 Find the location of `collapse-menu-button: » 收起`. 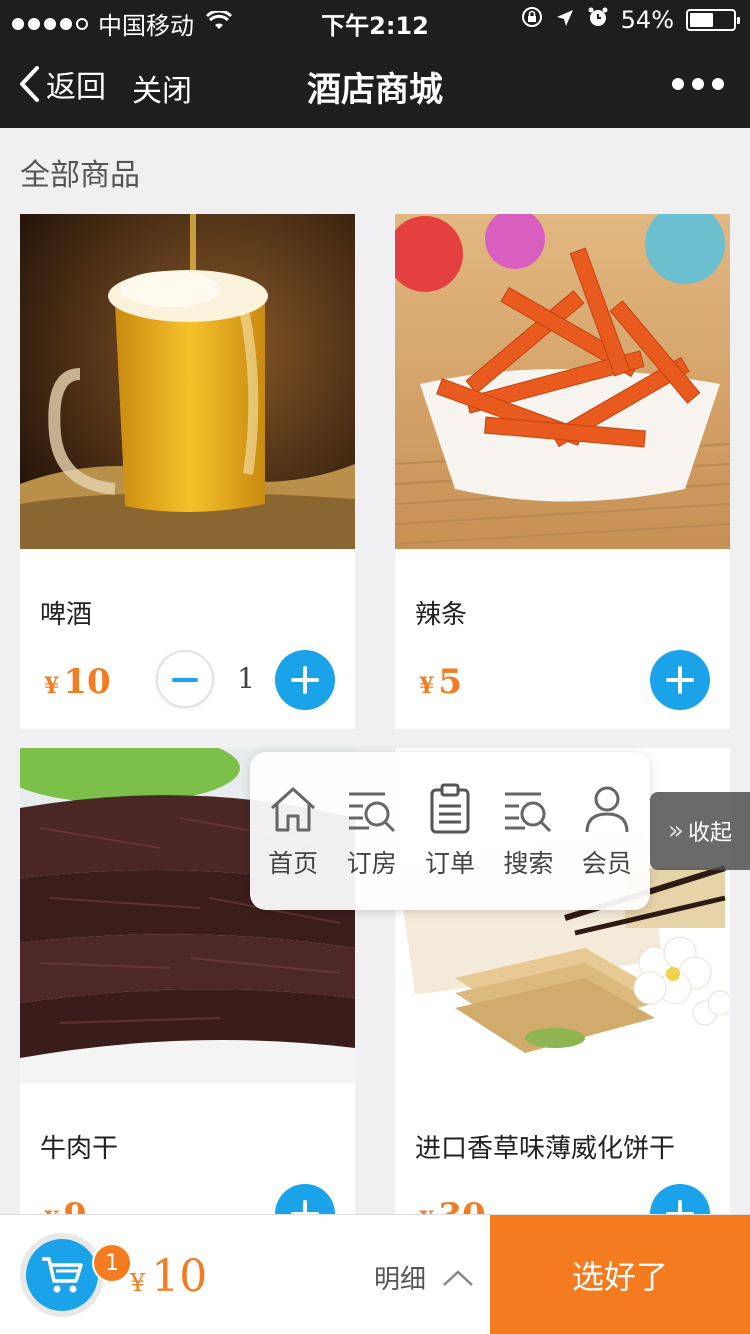

collapse-menu-button: » 收起 is located at coordinates (700, 831).